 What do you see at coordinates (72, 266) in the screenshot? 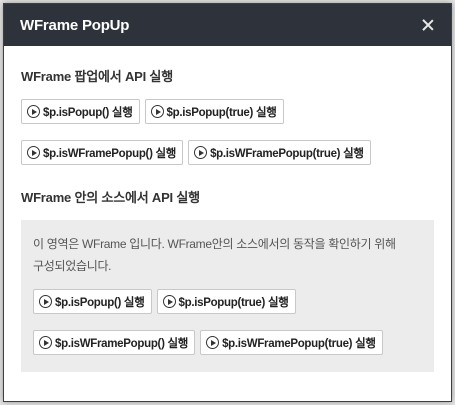
I see `source-description-line: 구성되었습니다.` at bounding box center [72, 266].